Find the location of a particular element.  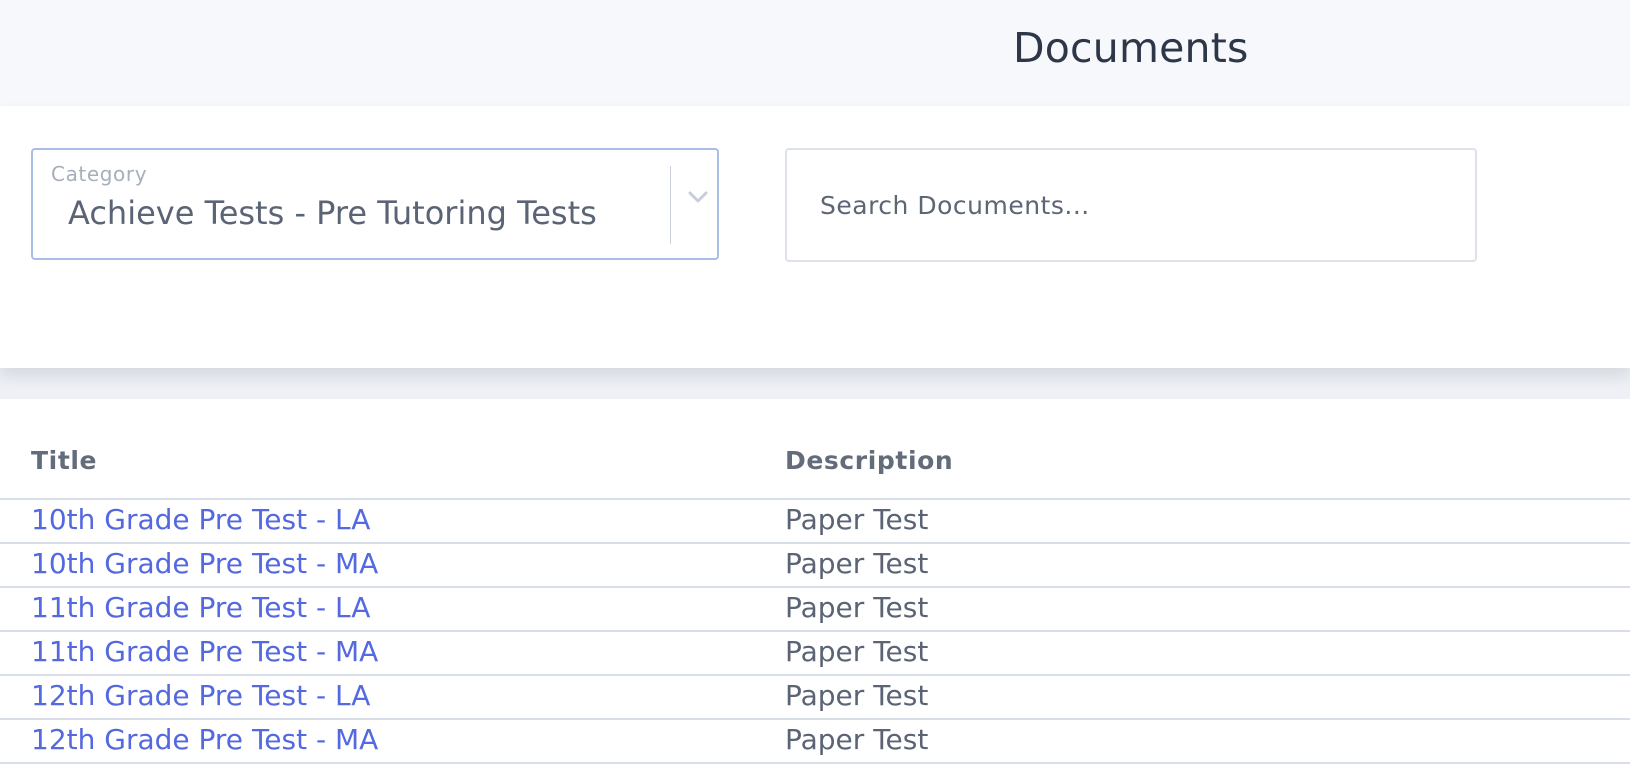

table-header: Title Description is located at coordinates (815, 460).